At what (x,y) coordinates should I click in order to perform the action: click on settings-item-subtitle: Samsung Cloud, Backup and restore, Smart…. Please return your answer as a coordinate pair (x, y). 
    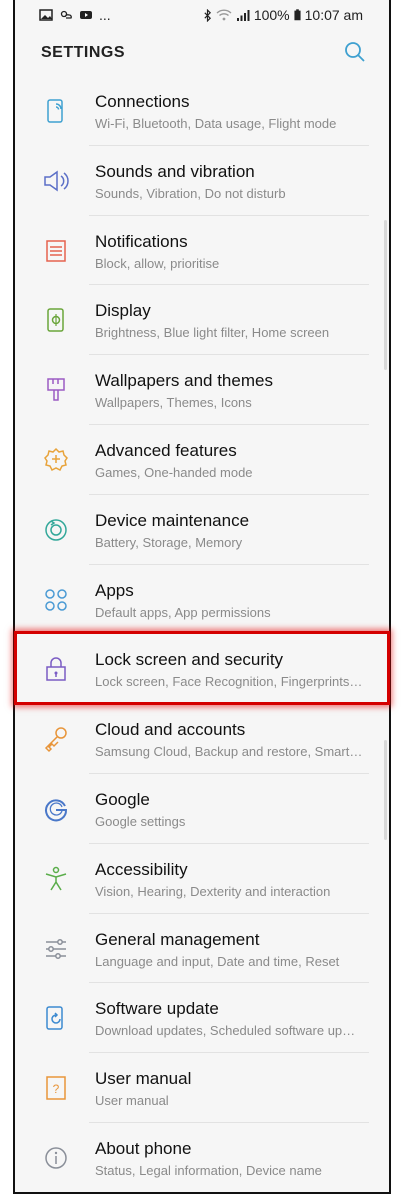
    Looking at the image, I should click on (229, 752).